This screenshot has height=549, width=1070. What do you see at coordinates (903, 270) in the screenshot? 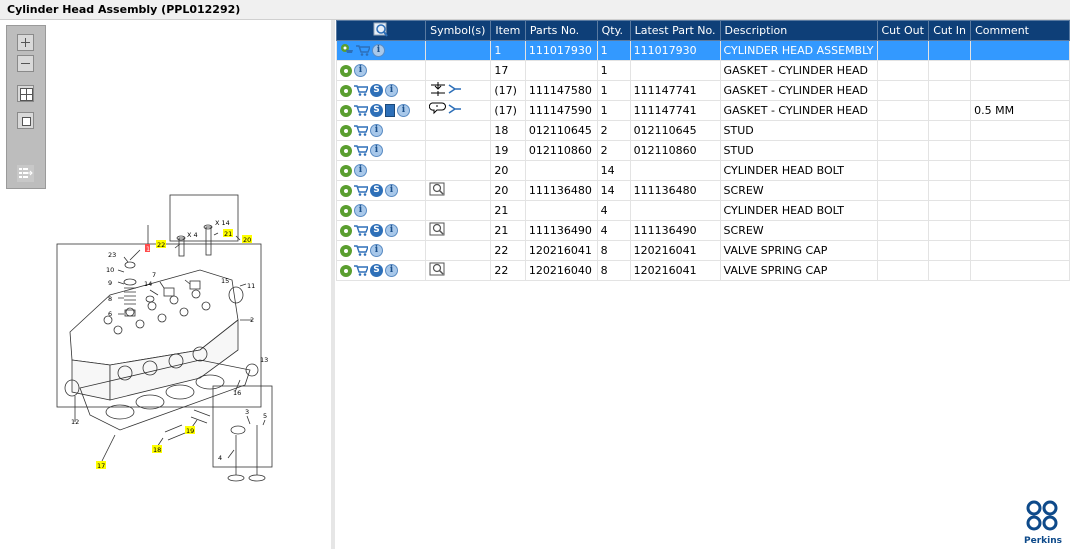
I see `cut-out-cell` at bounding box center [903, 270].